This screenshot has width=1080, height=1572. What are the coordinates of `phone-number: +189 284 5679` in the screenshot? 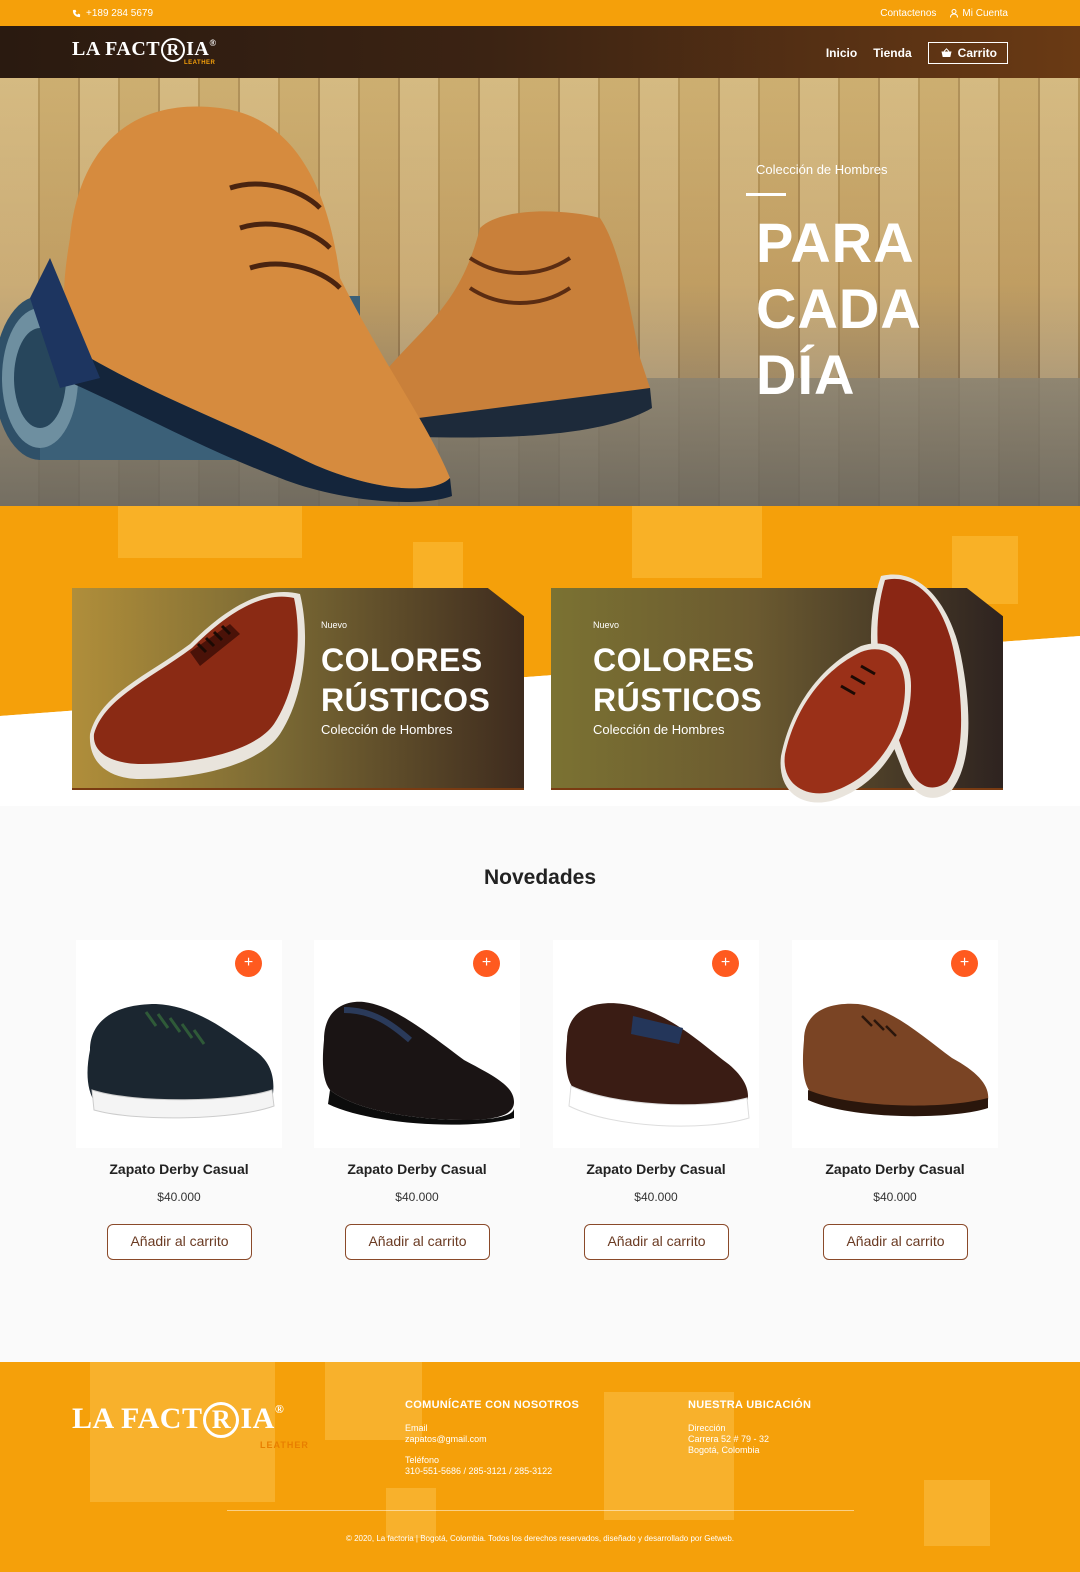 It's located at (120, 13).